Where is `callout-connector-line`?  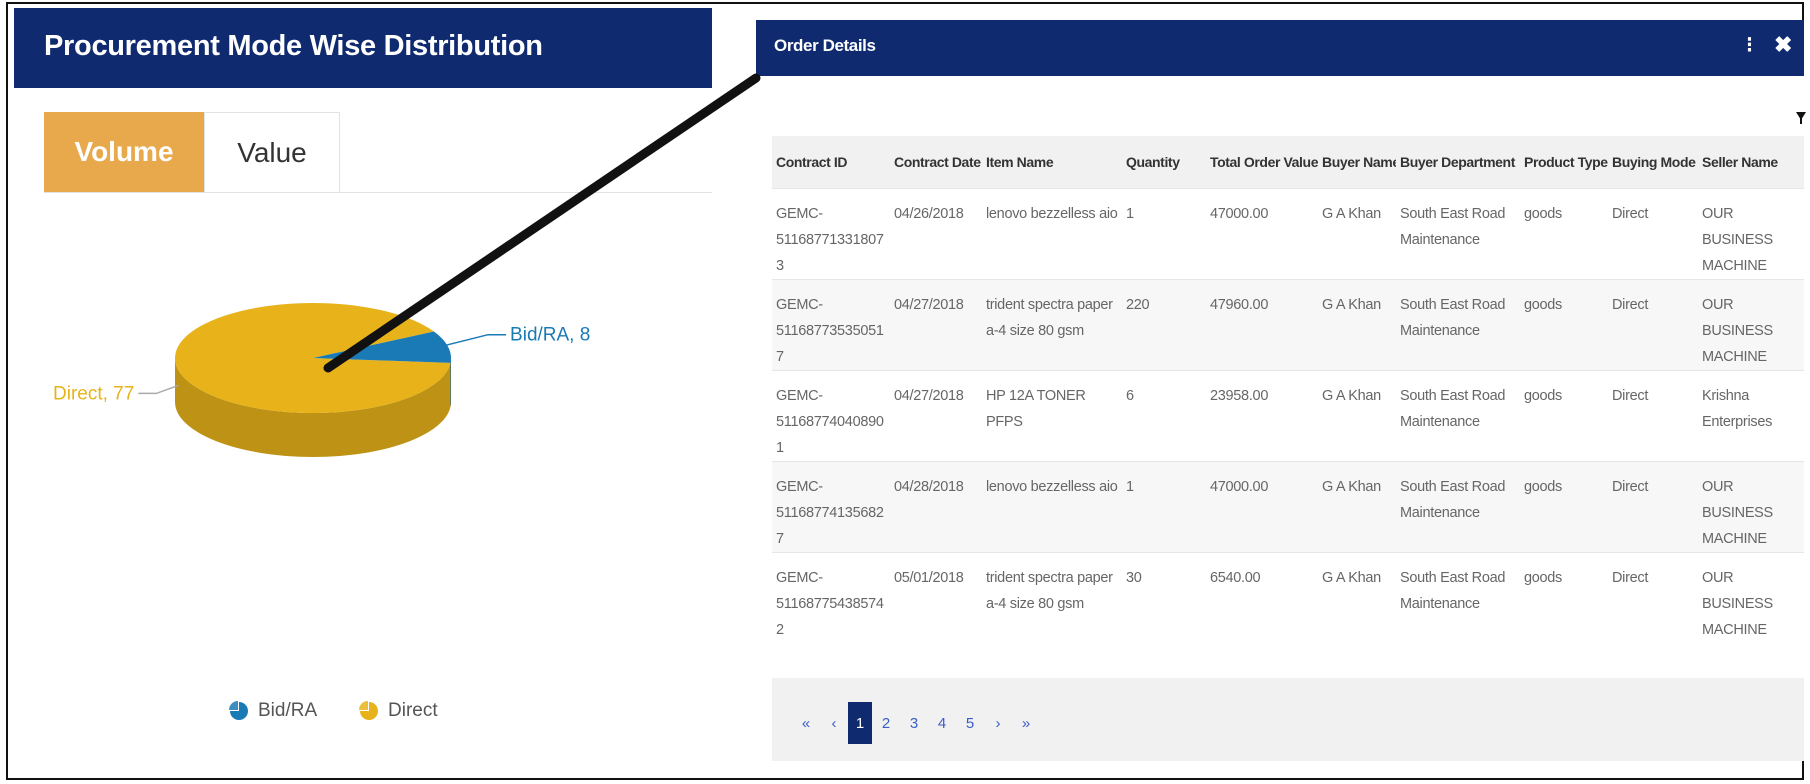
callout-connector-line is located at coordinates (542, 223).